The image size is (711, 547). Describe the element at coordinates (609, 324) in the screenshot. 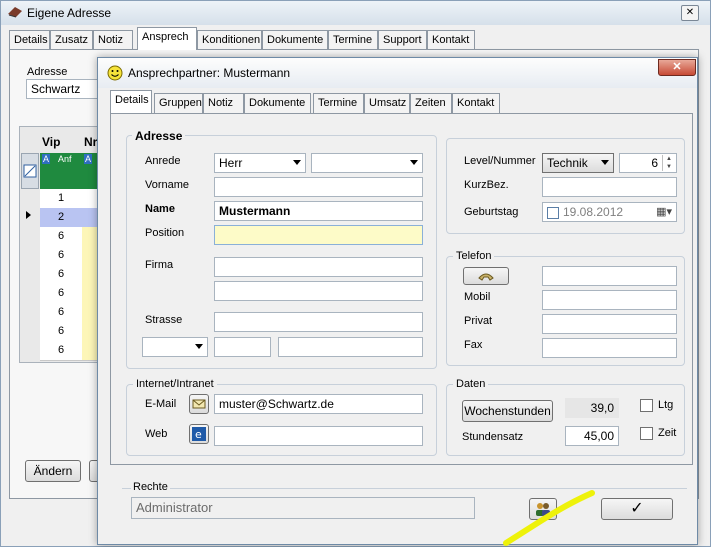

I see `privat-field` at that location.